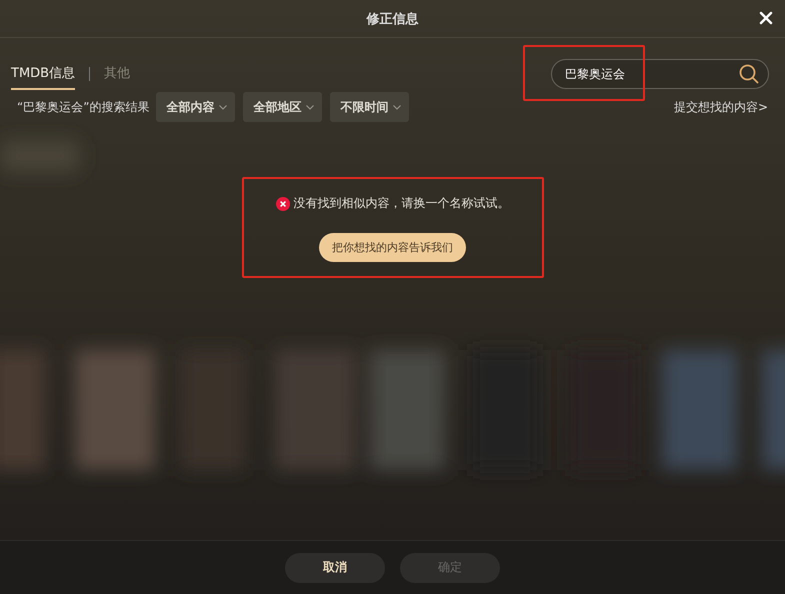 The height and width of the screenshot is (594, 785). Describe the element at coordinates (370, 107) in the screenshot. I see `filter-dropdown: 不限时间` at that location.